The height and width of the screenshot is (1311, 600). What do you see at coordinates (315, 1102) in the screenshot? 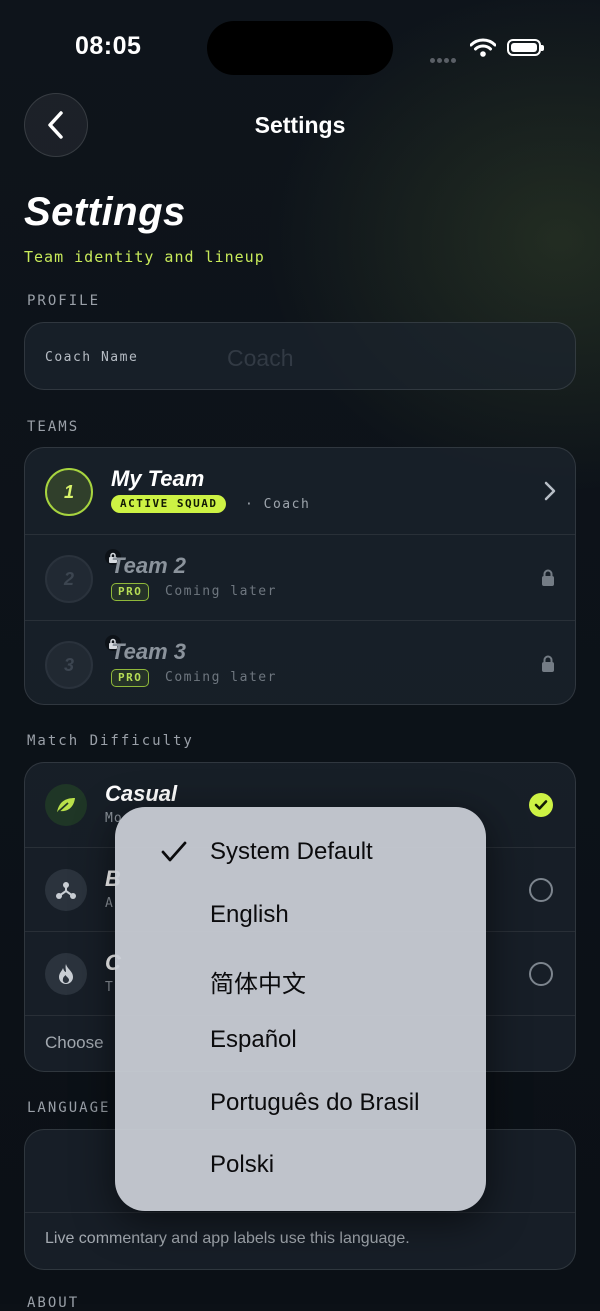
I see `menu-item-label: Português do Brasil` at bounding box center [315, 1102].